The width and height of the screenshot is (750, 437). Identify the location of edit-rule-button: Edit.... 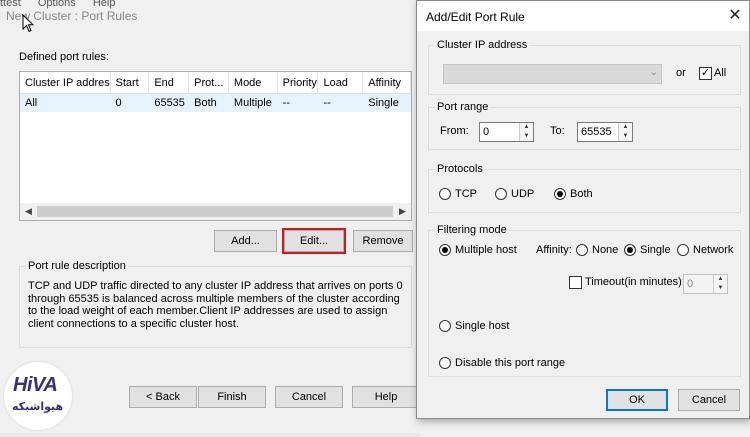
(314, 241).